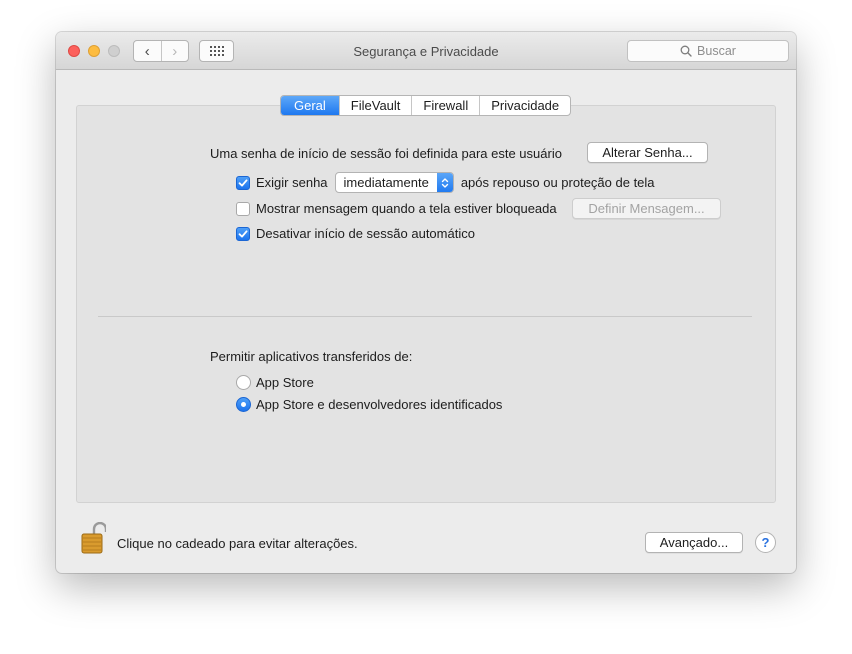 This screenshot has width=852, height=654. I want to click on close-window-button, so click(74, 51).